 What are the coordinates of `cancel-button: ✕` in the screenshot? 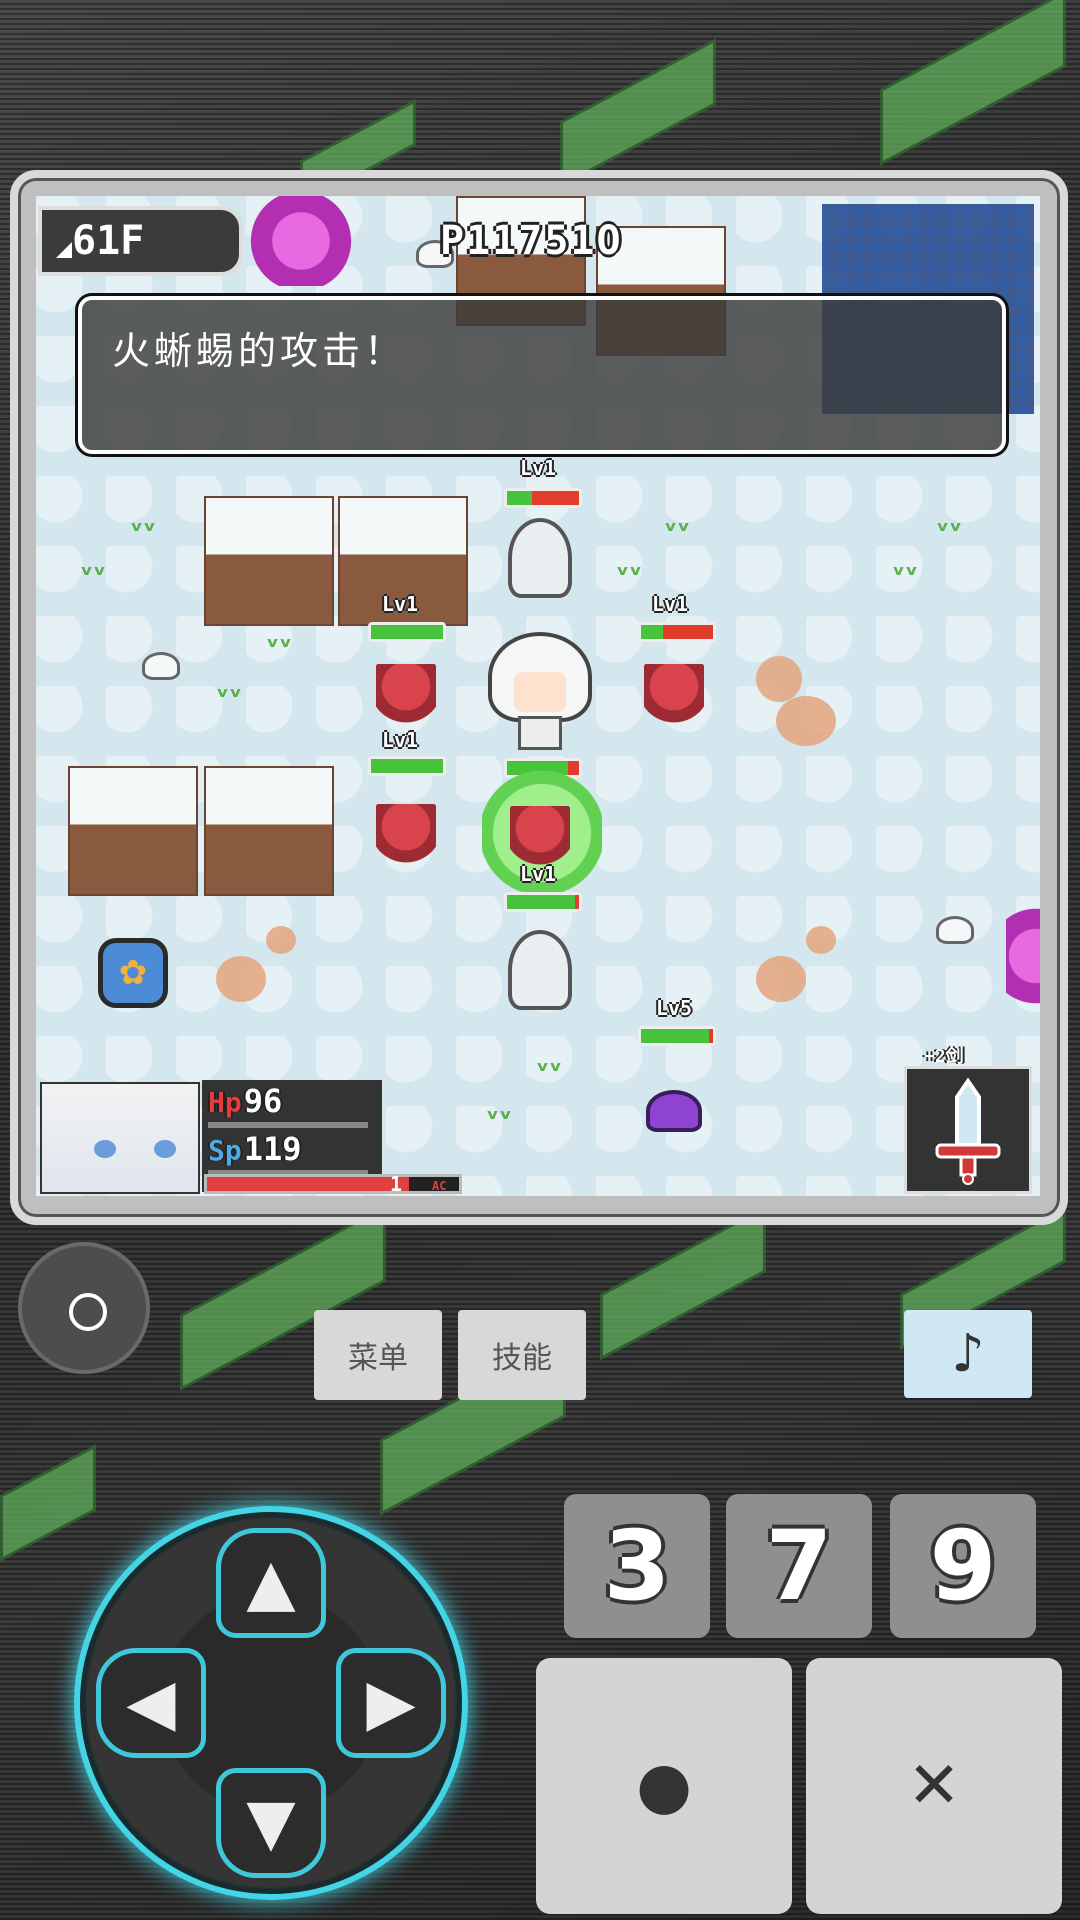 It's located at (934, 1786).